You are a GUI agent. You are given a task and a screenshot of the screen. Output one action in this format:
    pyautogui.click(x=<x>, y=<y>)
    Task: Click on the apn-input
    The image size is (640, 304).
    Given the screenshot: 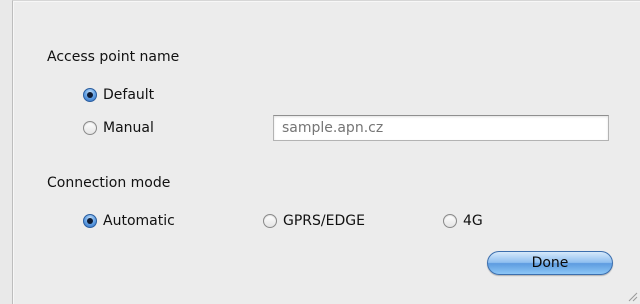 What is the action you would take?
    pyautogui.click(x=441, y=128)
    